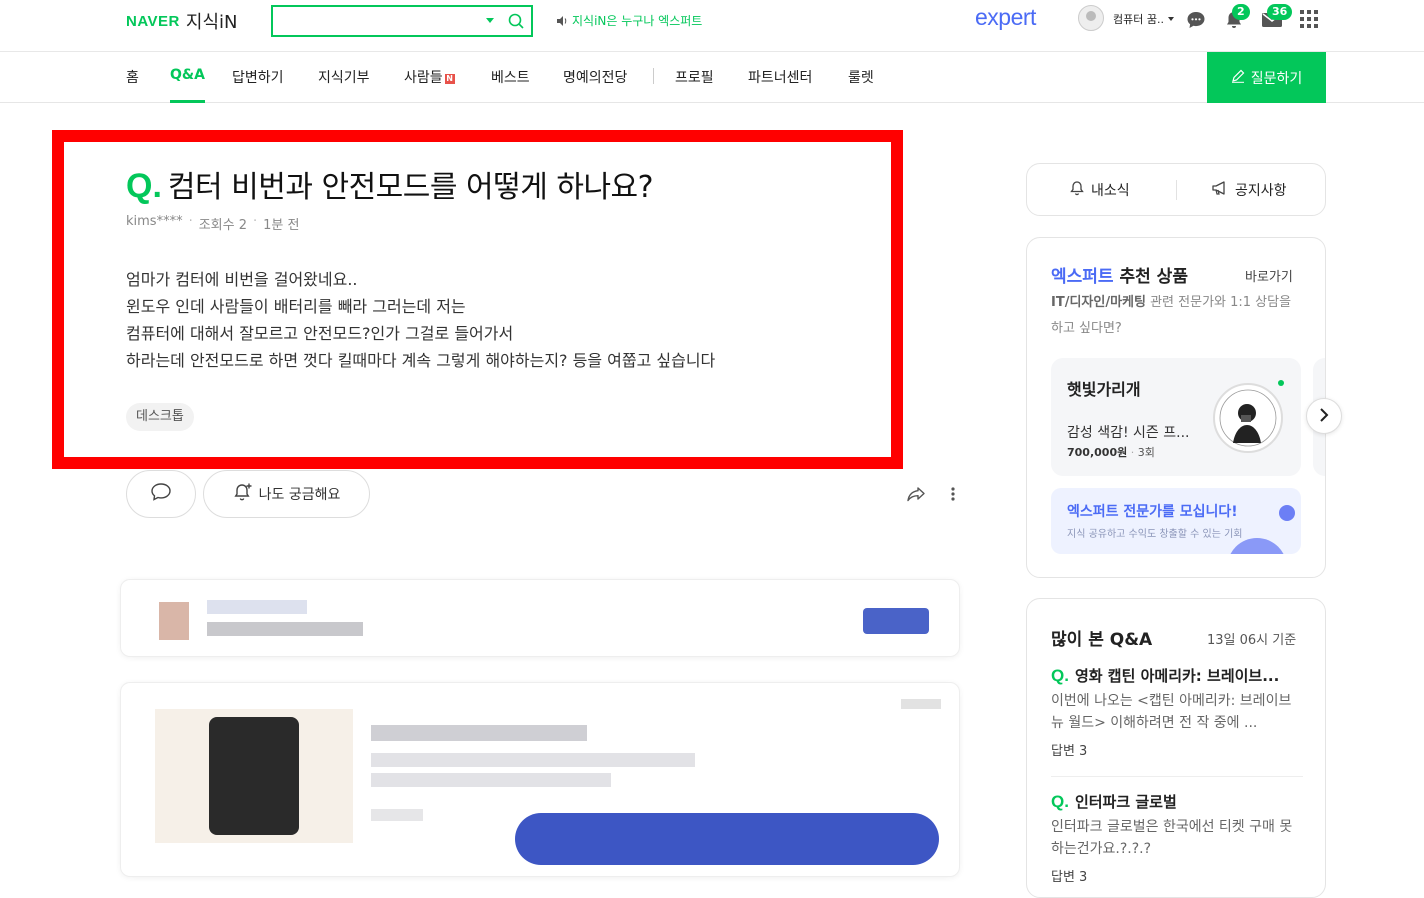 This screenshot has height=898, width=1424. Describe the element at coordinates (423, 78) in the screenshot. I see `nav-people-label: 사람들` at that location.